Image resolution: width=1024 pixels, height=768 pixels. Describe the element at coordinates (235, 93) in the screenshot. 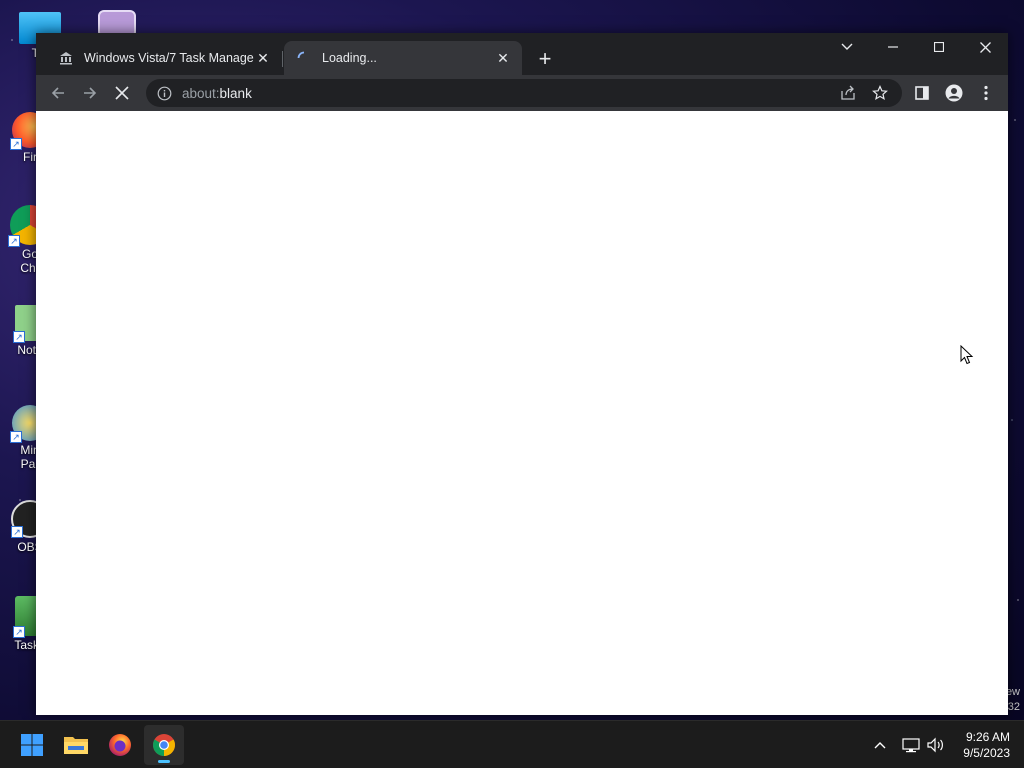

I see `url-path: blank` at that location.